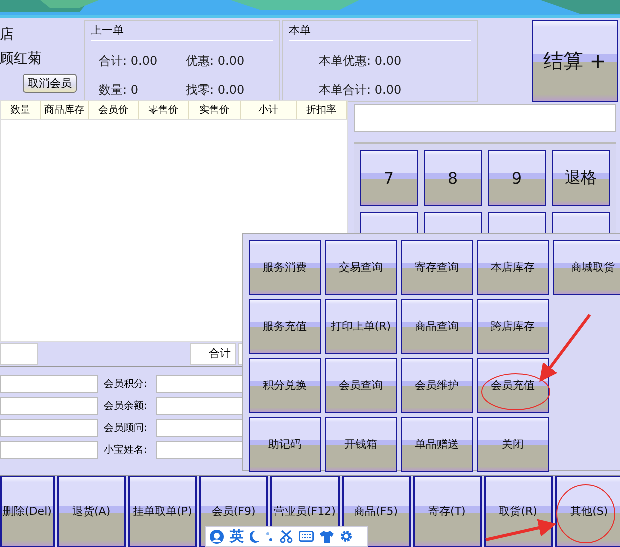  Describe the element at coordinates (125, 450) in the screenshot. I see `field-label: 小宝姓名:` at that location.